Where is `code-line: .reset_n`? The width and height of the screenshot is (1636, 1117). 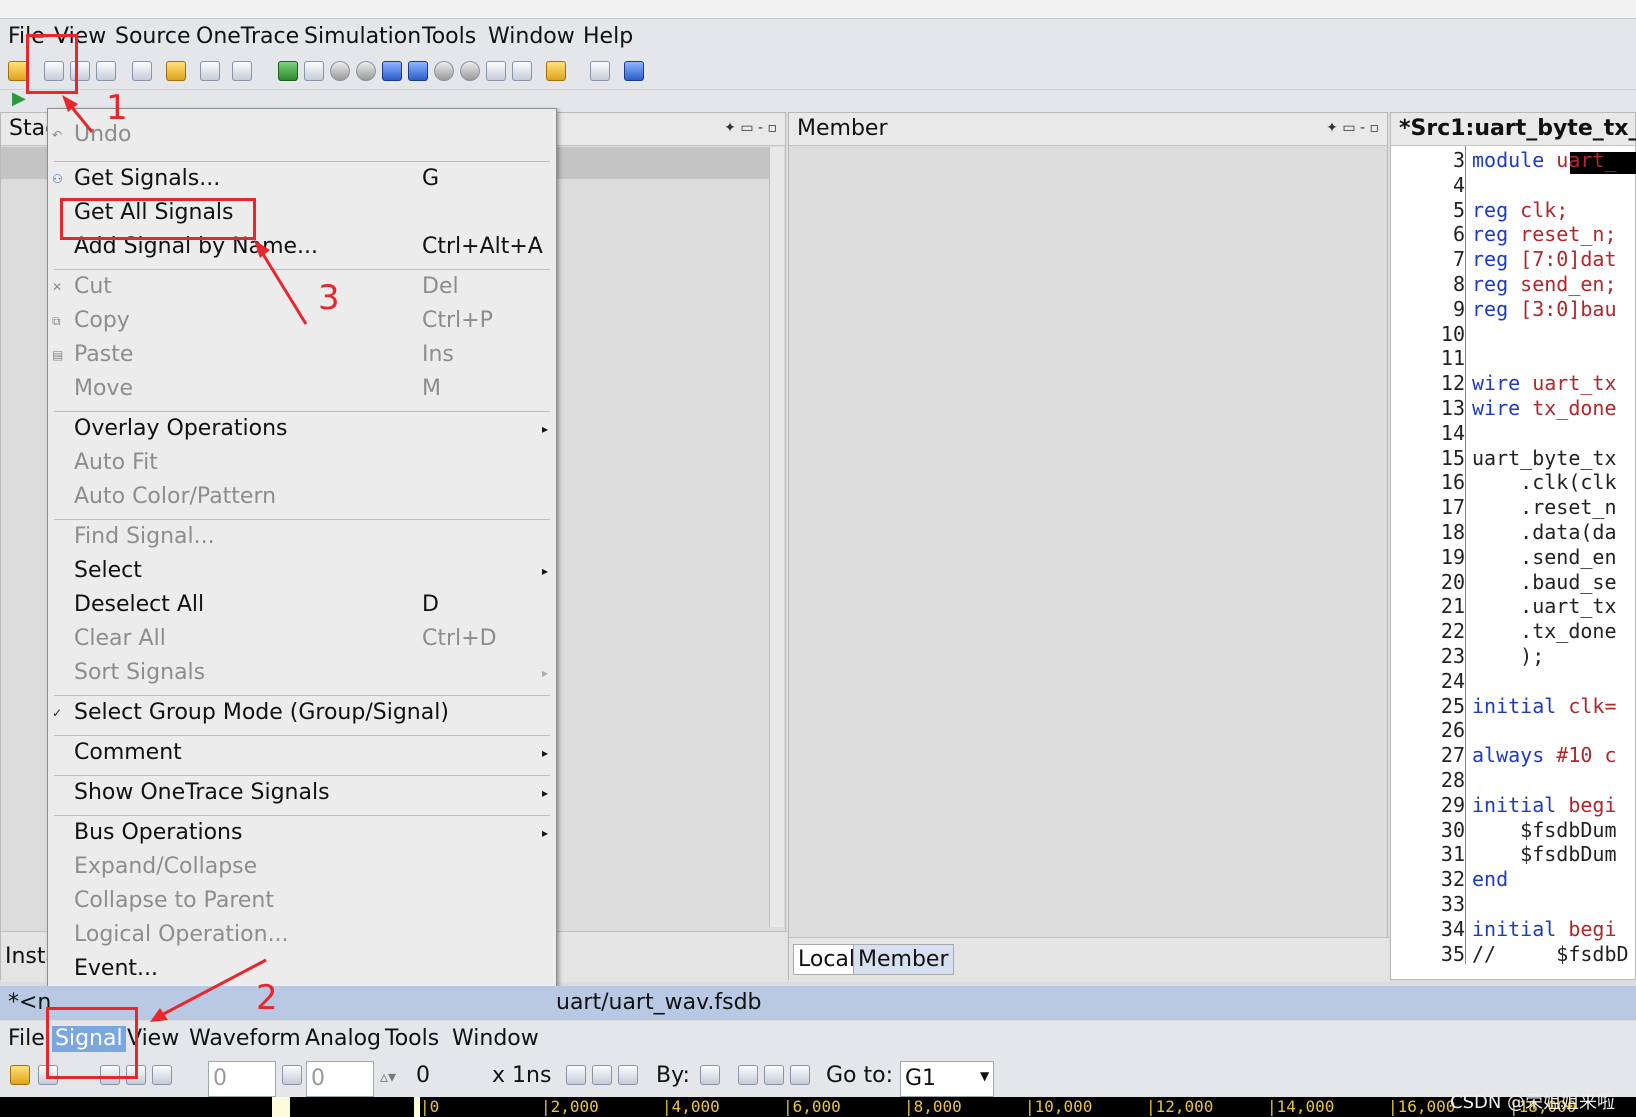 code-line: .reset_n is located at coordinates (1544, 507).